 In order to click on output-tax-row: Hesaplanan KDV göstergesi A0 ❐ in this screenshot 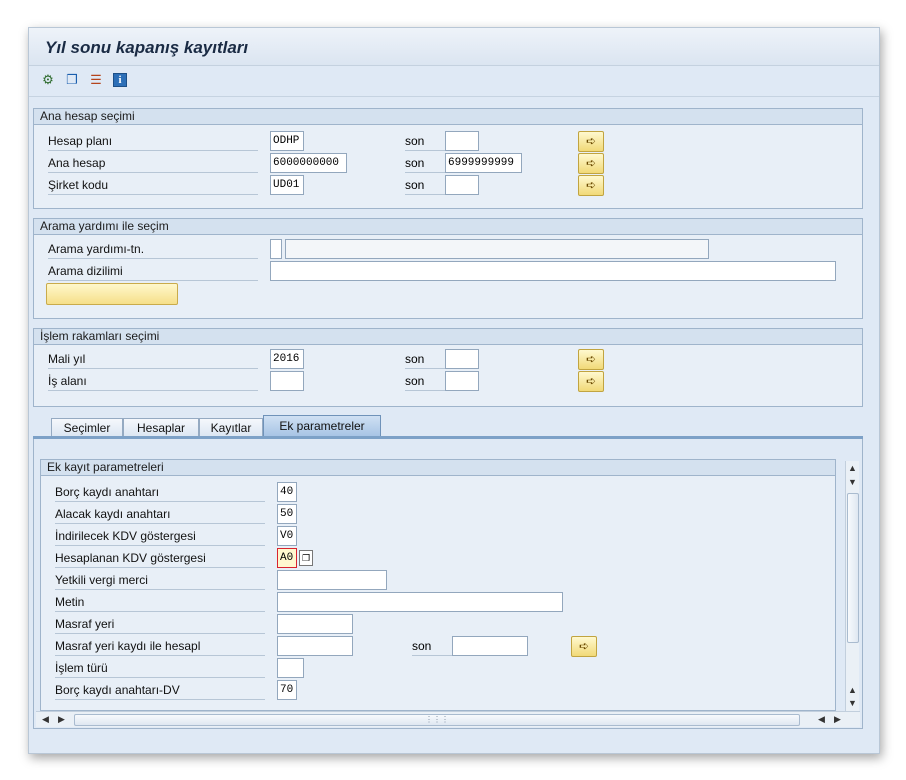, I will do `click(438, 559)`.